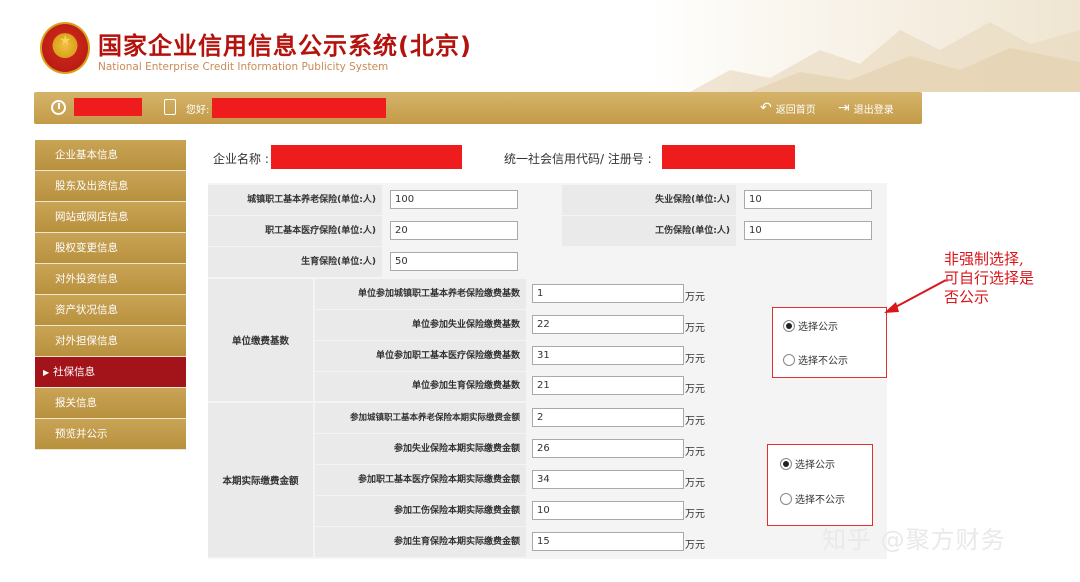 The width and height of the screenshot is (1080, 582). What do you see at coordinates (766, 108) in the screenshot?
I see `return-icon: ↶` at bounding box center [766, 108].